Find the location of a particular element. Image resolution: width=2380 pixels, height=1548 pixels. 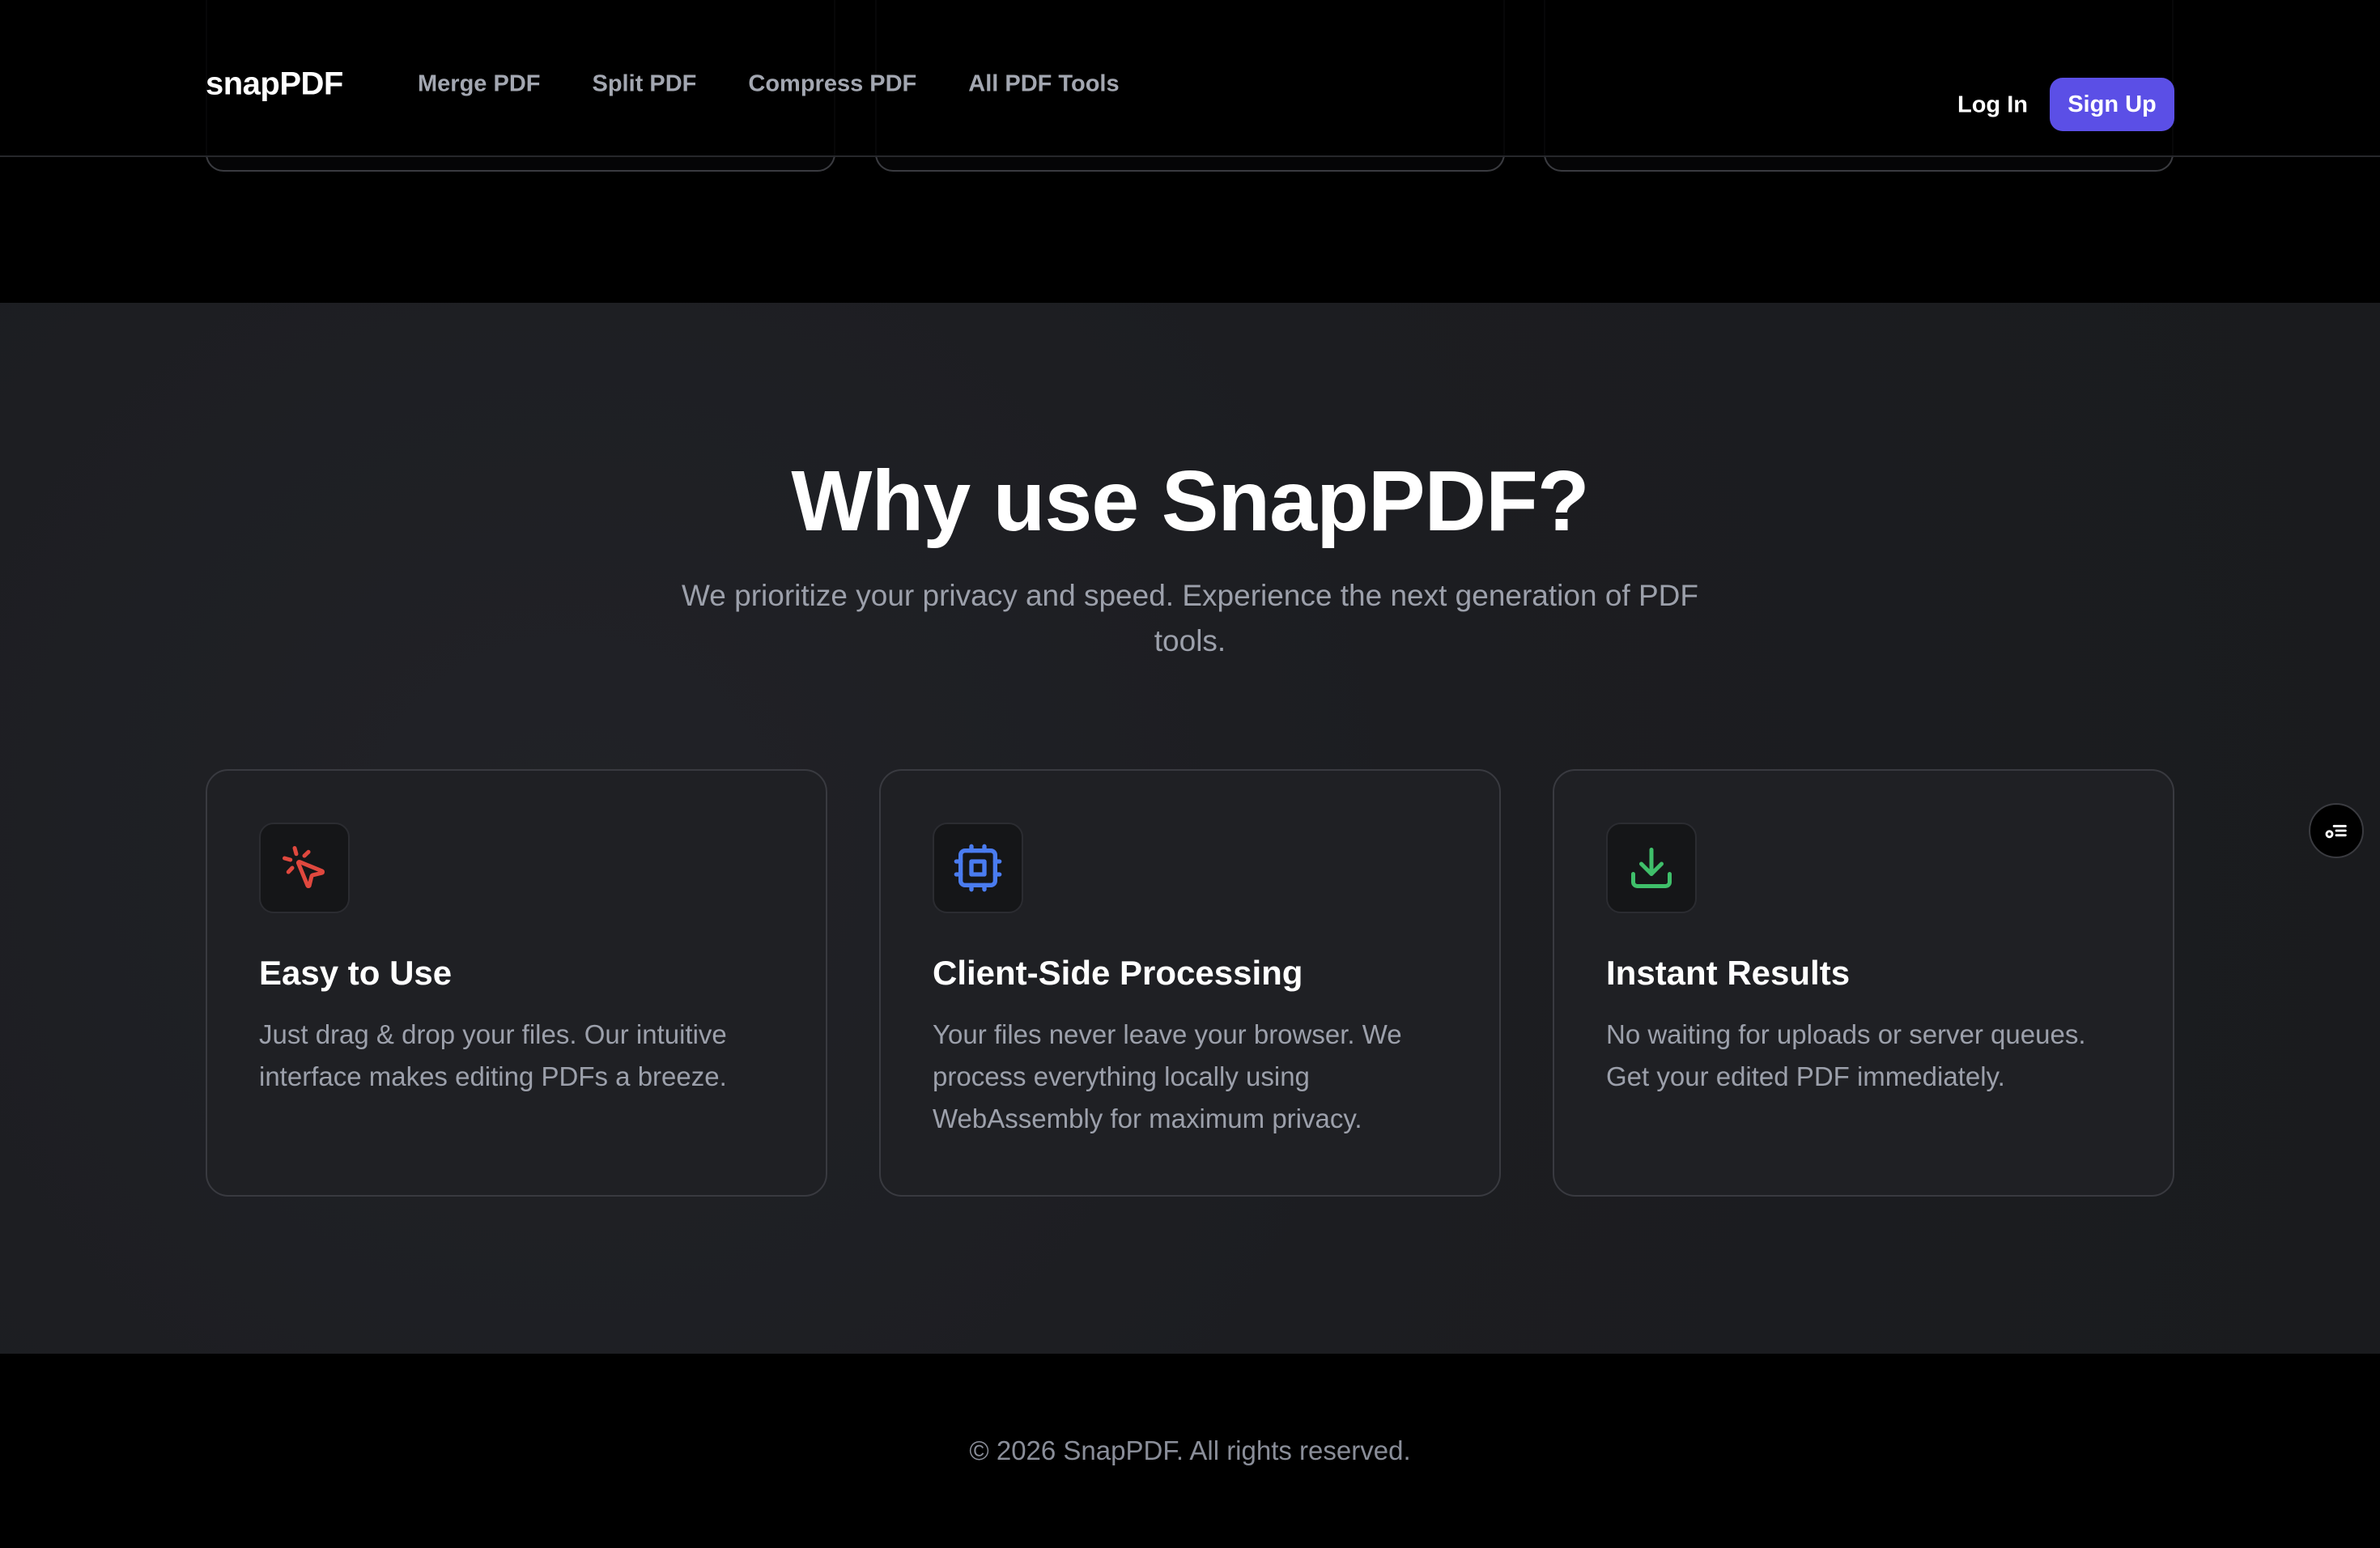

nav-link-compress-pdf: Compress PDF is located at coordinates (832, 84).